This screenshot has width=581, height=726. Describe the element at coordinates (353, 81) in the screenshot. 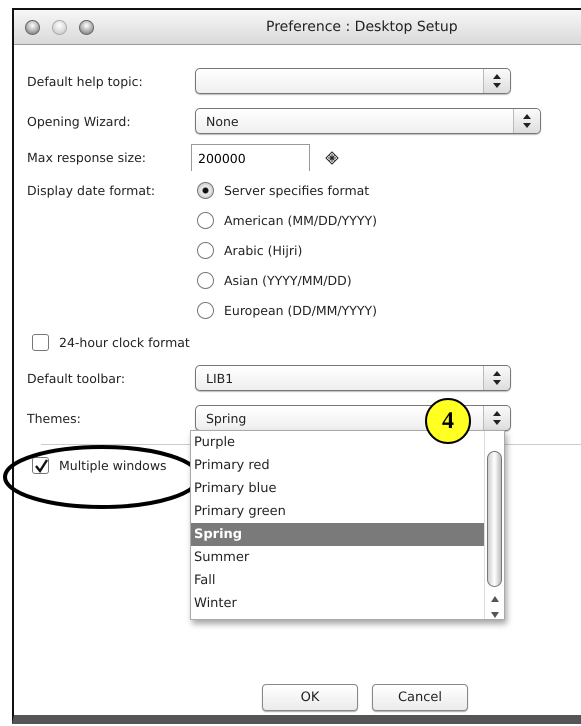

I see `dropdown-field` at that location.